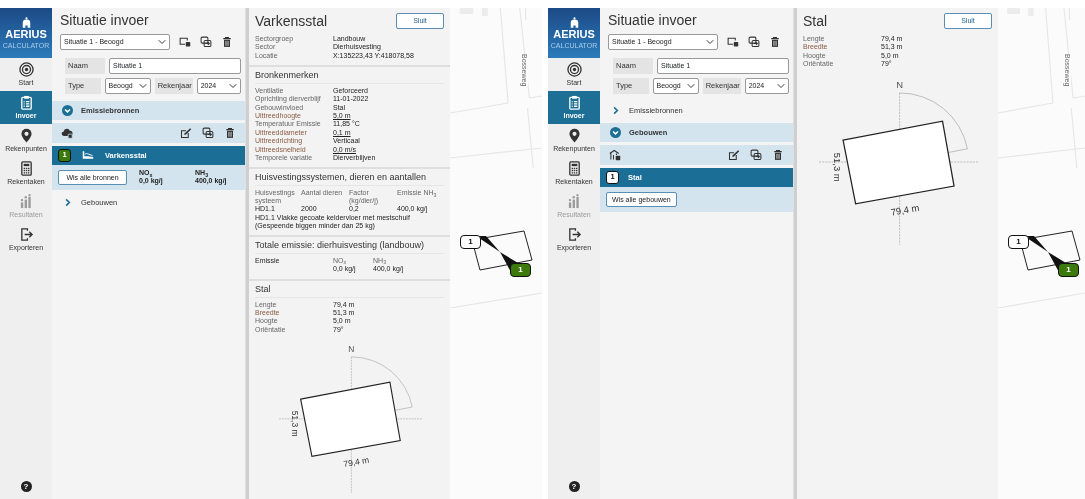 This screenshot has height=499, width=1085. Describe the element at coordinates (291, 21) in the screenshot. I see `detail-title: Varkensstal` at that location.